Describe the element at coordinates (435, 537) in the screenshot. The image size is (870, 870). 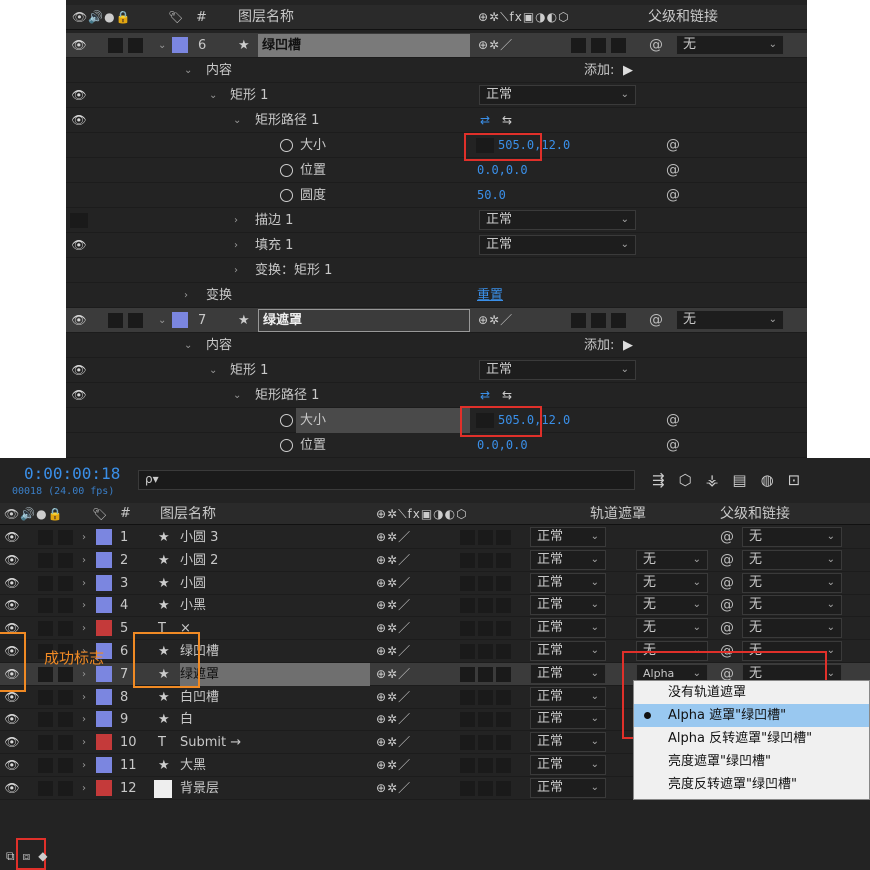
I see `layer-row: 👁›1★小圆 3⊕✲／正常⌄⌄@无⌄` at that location.